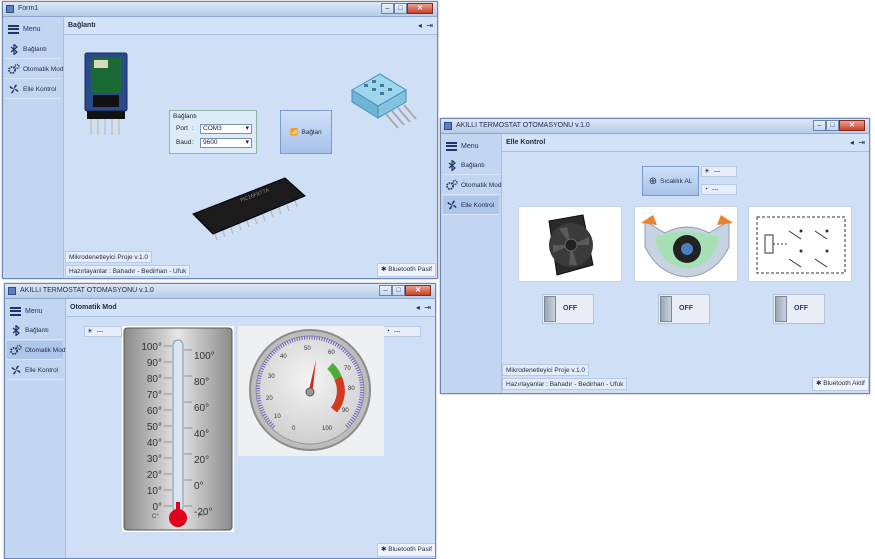 Image resolution: width=875 pixels, height=559 pixels. What do you see at coordinates (307, 349) in the screenshot?
I see `gauge-tick: 50` at bounding box center [307, 349].